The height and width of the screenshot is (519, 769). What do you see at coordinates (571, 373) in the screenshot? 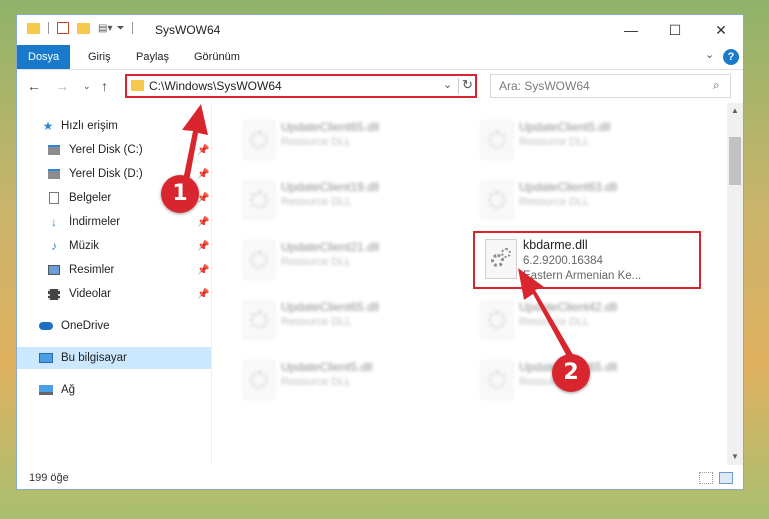
I see `marker-2: 2` at bounding box center [571, 373].